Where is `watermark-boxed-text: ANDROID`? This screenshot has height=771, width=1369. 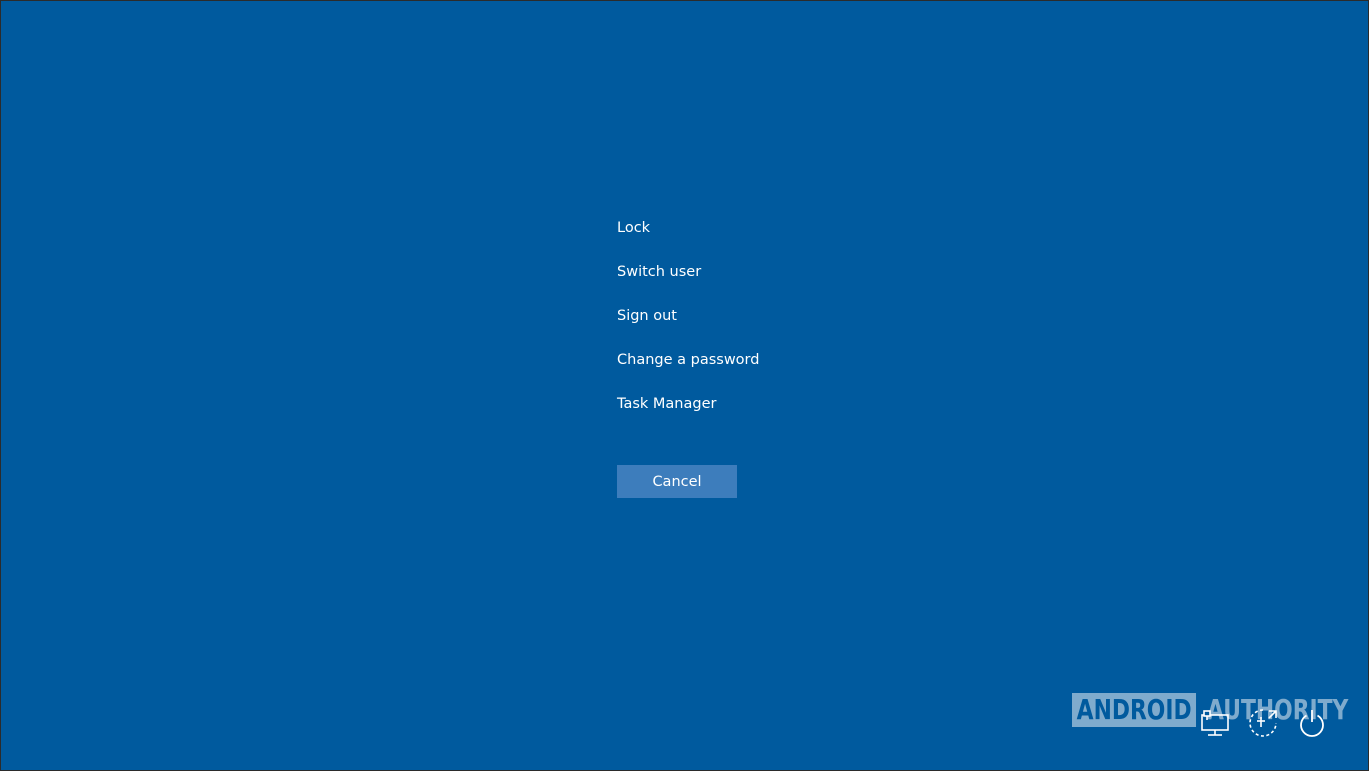 watermark-boxed-text: ANDROID is located at coordinates (1134, 710).